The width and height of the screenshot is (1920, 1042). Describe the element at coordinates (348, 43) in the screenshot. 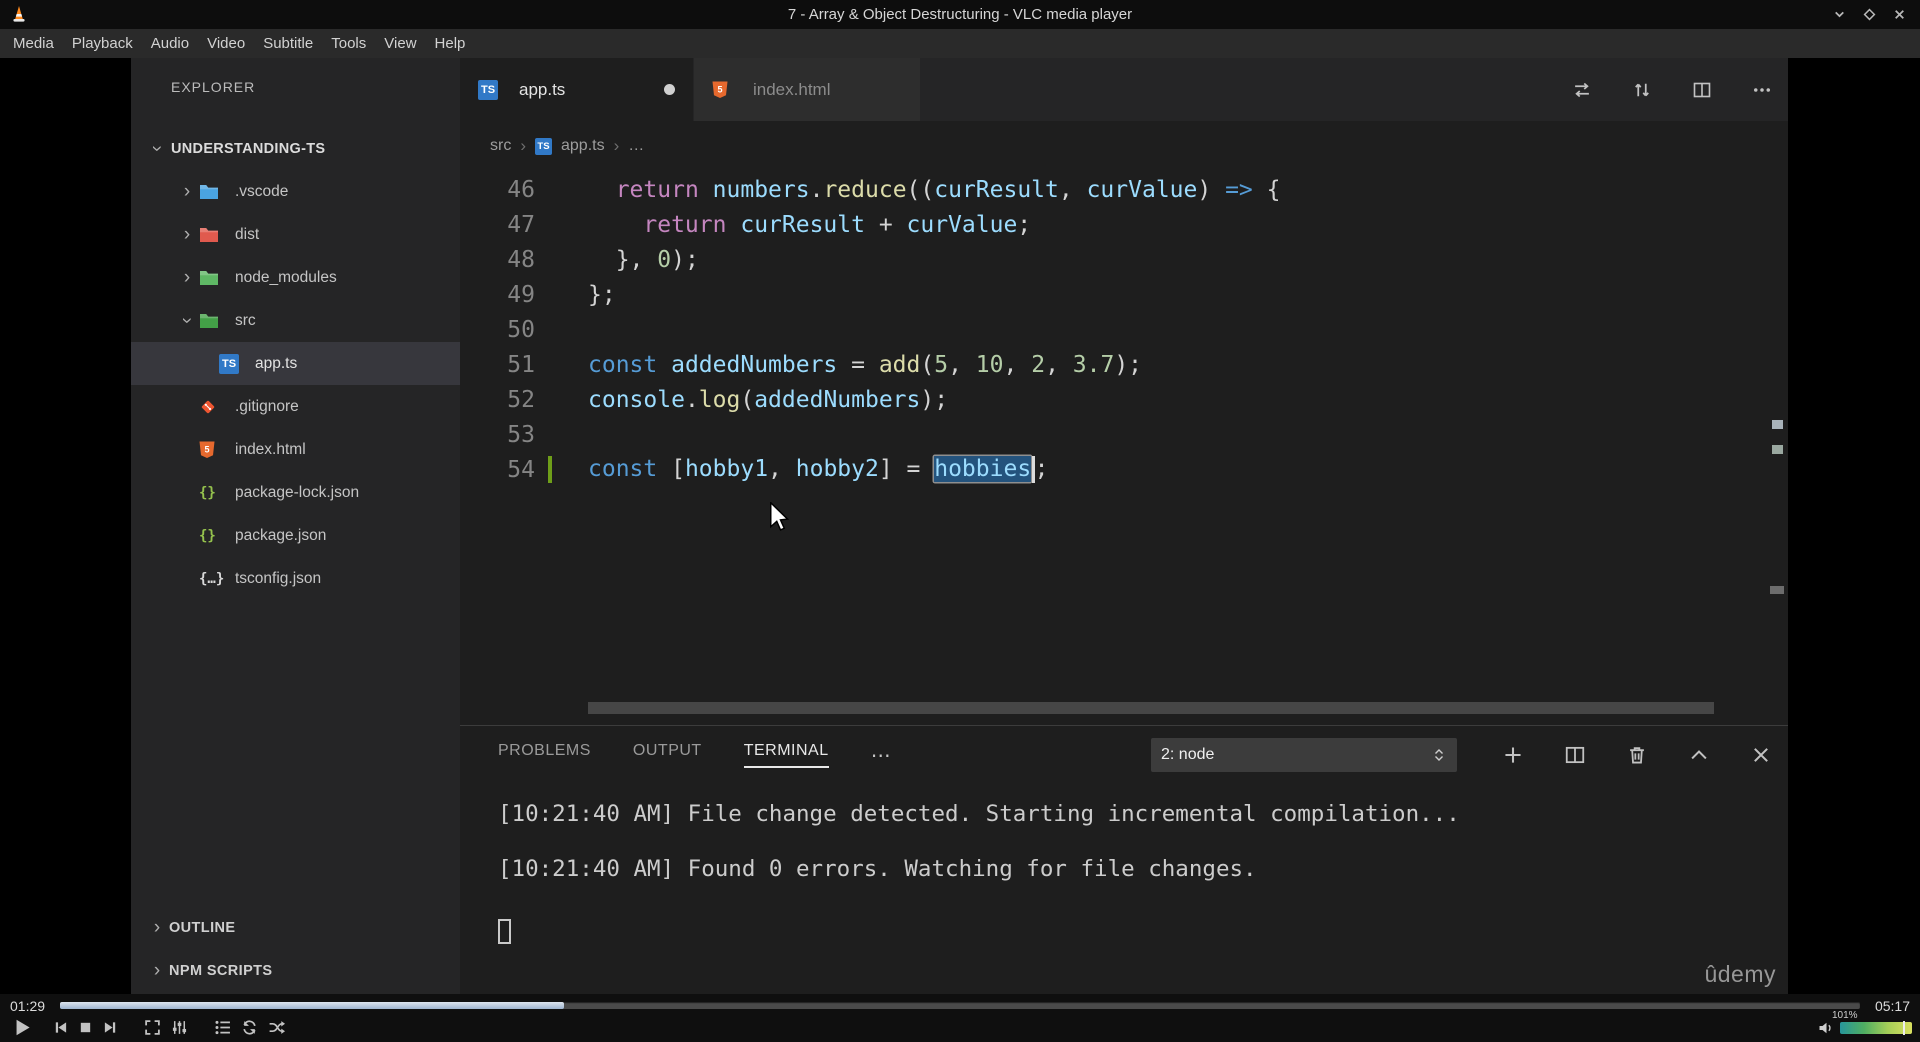

I see `menu-tools: Tools` at that location.